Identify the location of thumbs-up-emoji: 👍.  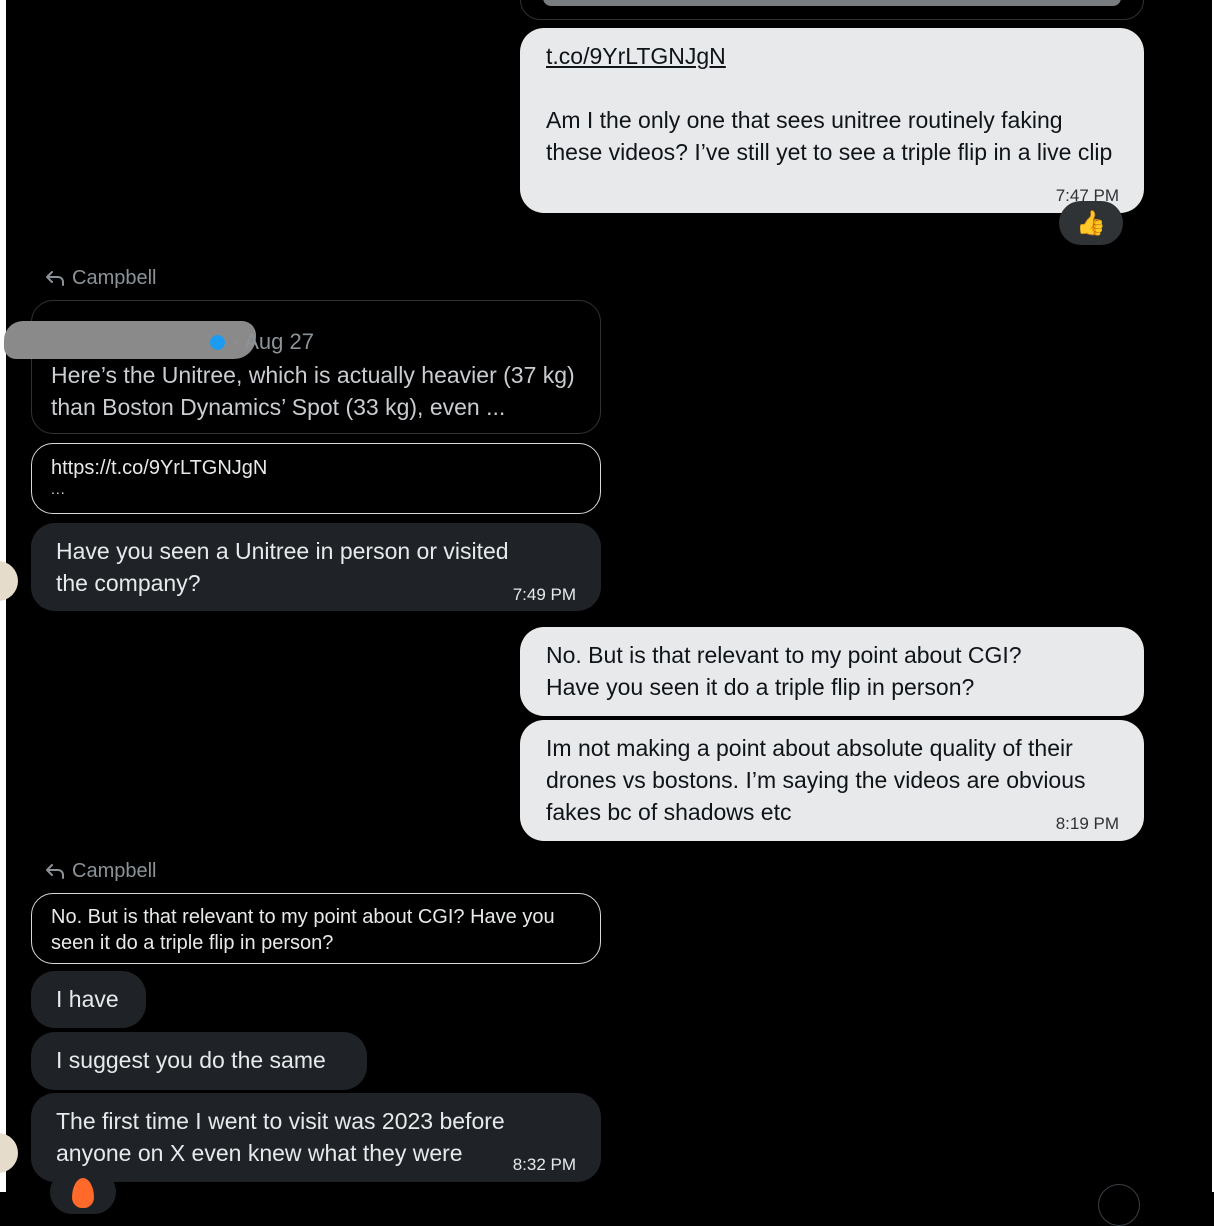
(1091, 223).